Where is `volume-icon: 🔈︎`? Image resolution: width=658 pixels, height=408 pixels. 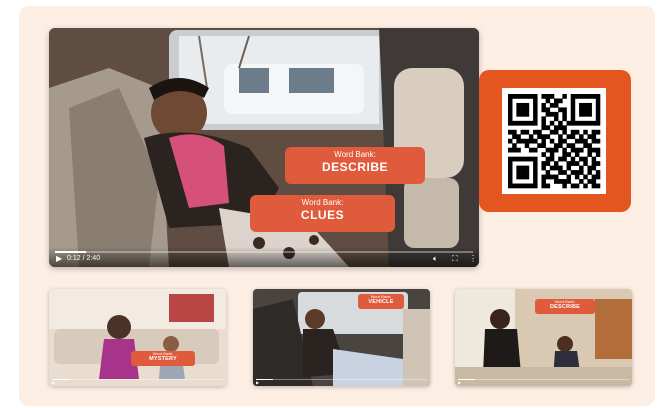
volume-icon: 🔈︎ is located at coordinates (435, 259).